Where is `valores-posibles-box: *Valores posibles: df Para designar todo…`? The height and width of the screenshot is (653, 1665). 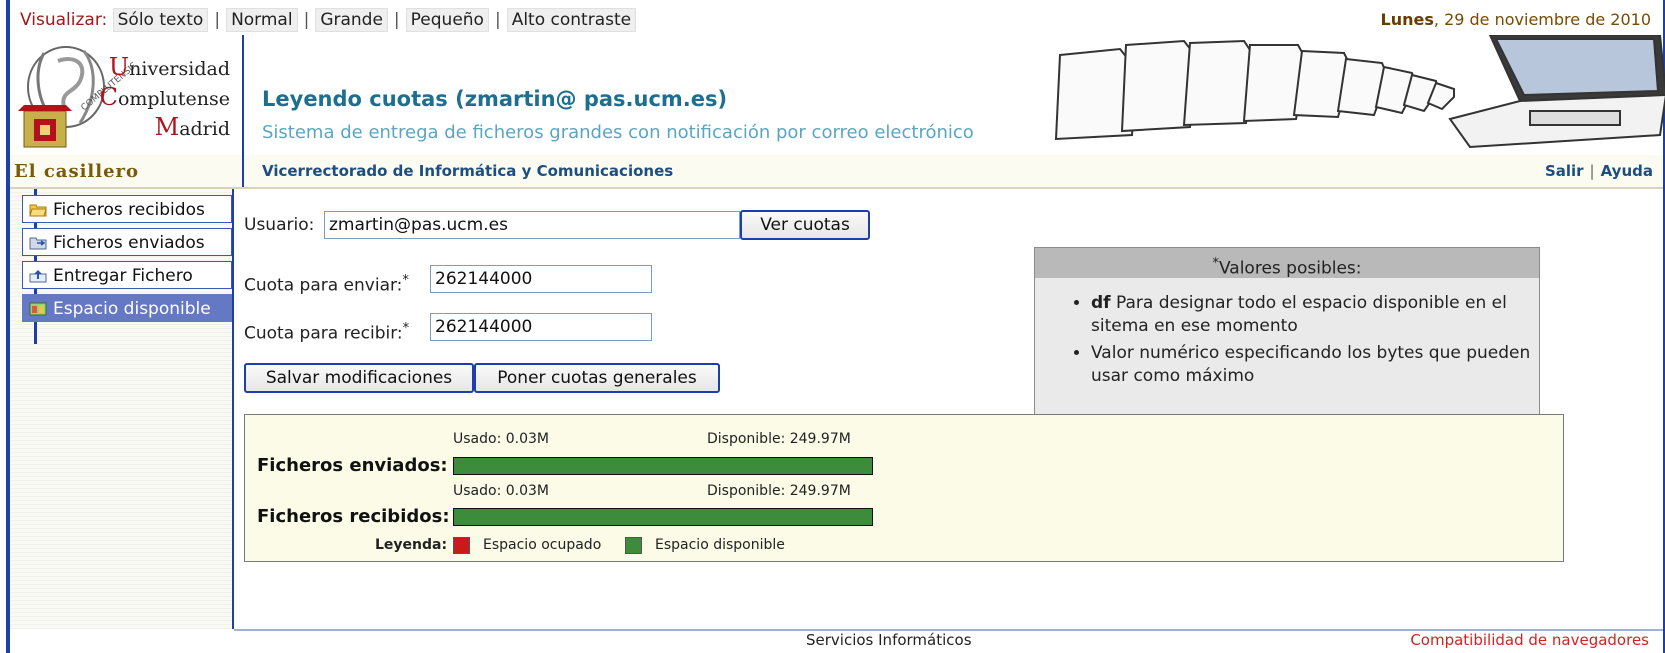
valores-posibles-box: *Valores posibles: df Para designar todo… is located at coordinates (1287, 331).